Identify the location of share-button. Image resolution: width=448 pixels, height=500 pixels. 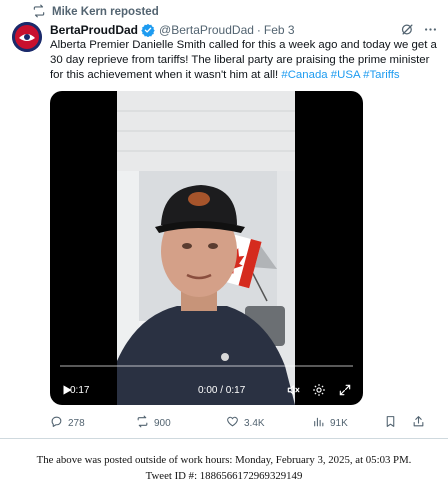
(418, 423).